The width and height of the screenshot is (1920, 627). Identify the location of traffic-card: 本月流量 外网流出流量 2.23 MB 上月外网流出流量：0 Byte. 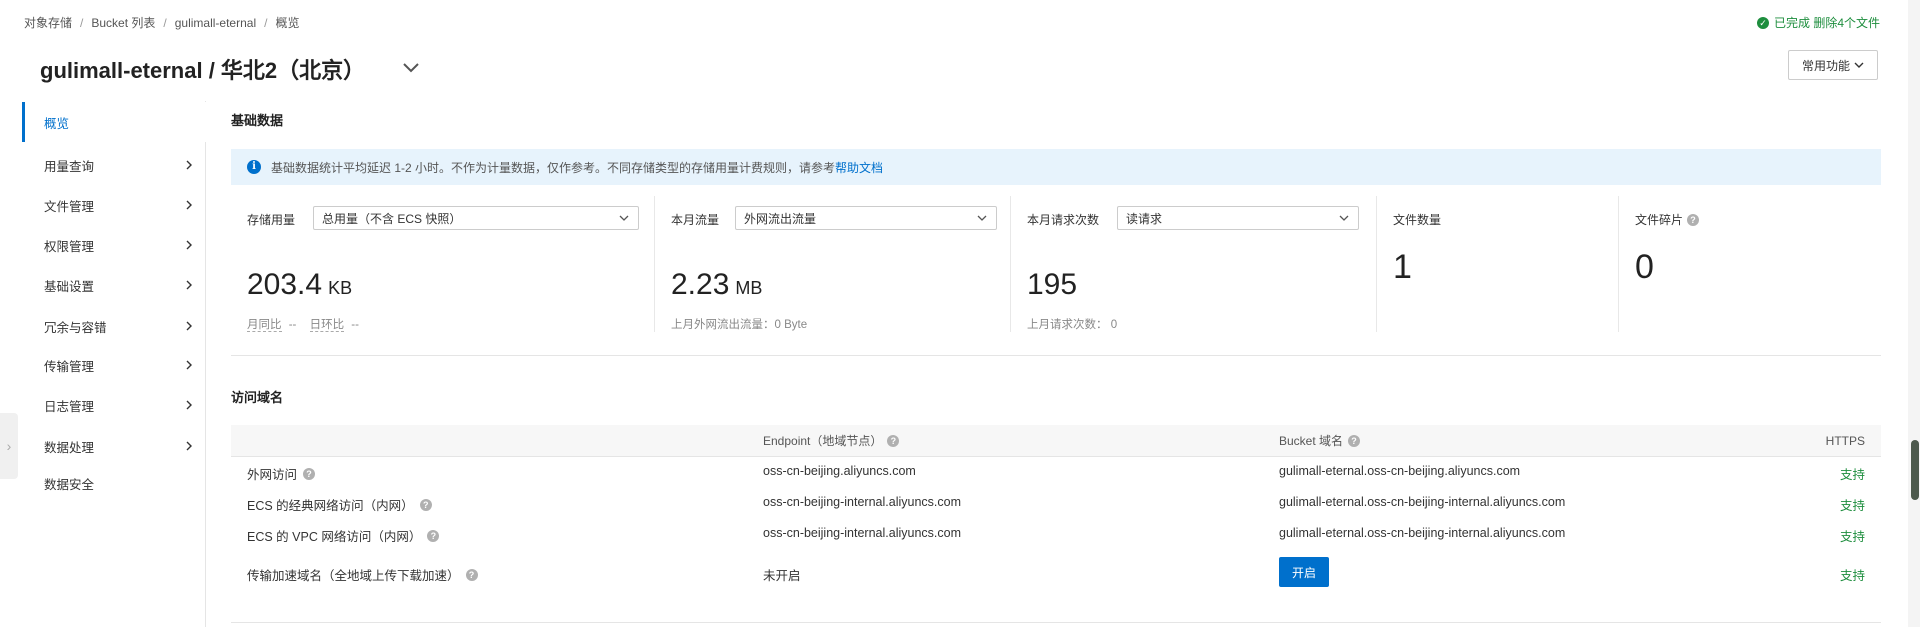
(833, 264).